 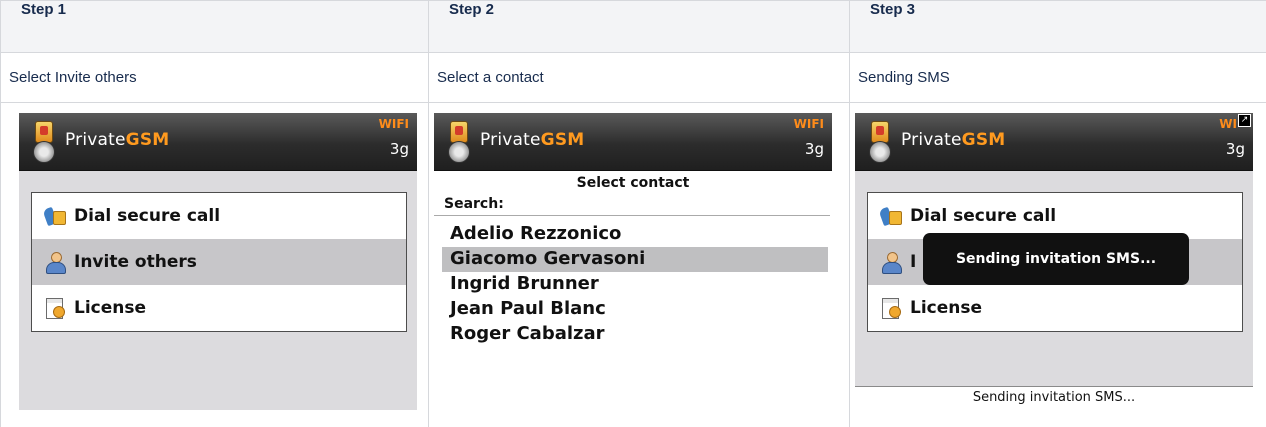 I want to click on step-1-description: Select Invite others, so click(x=214, y=77).